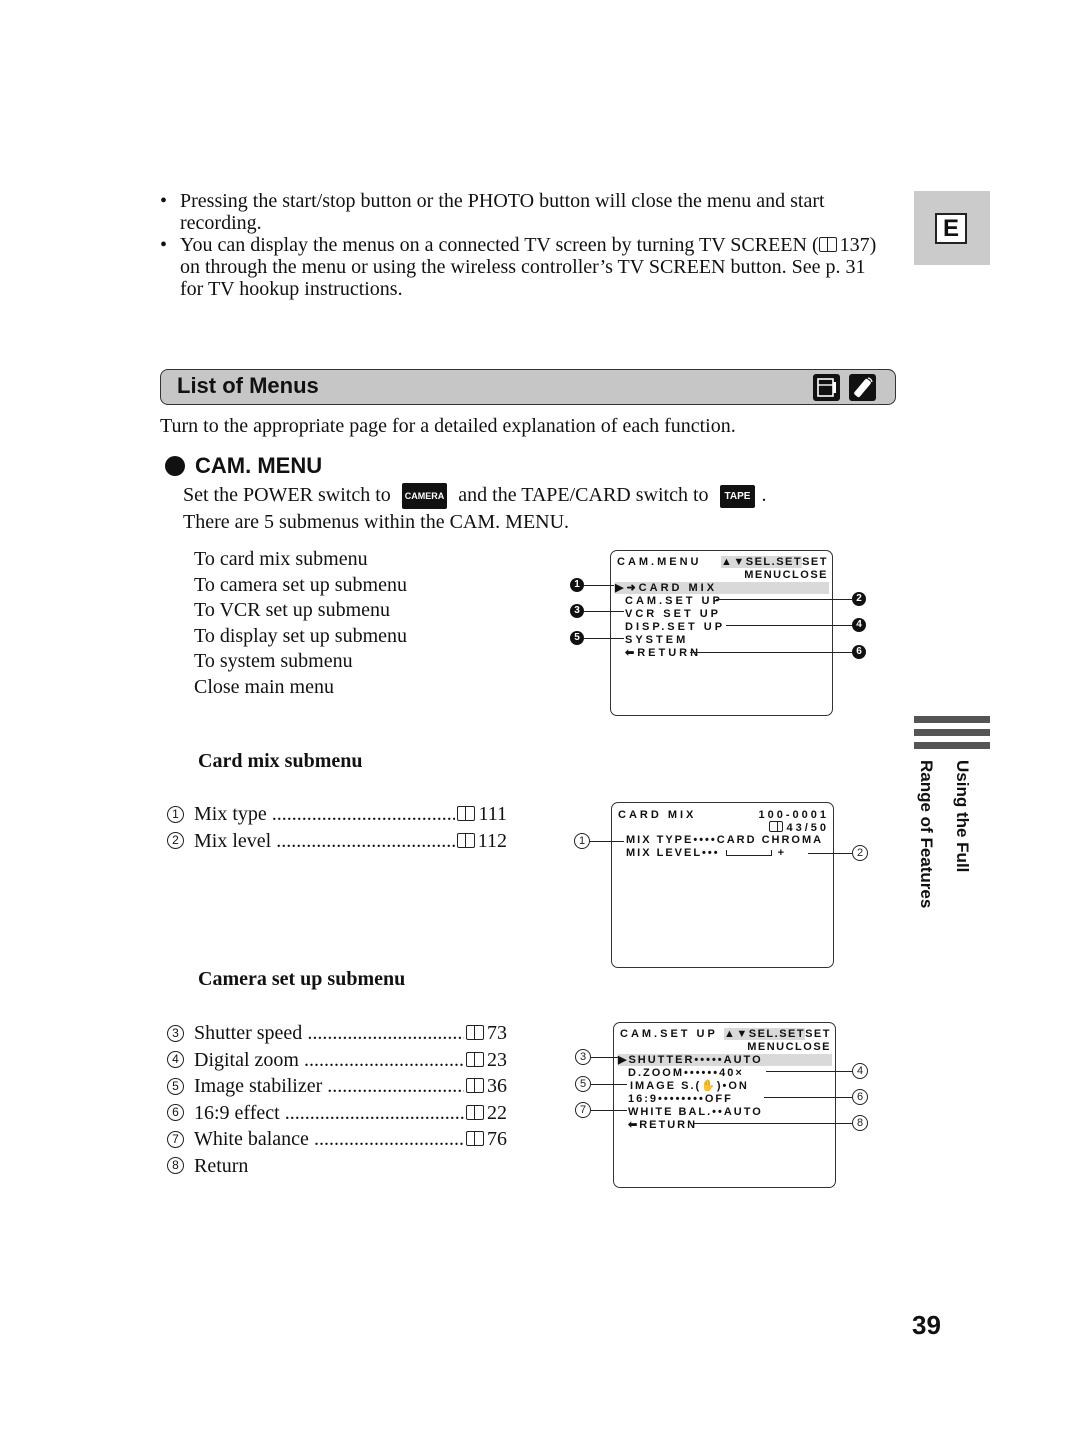 The image size is (1080, 1443). What do you see at coordinates (337, 1139) in the screenshot?
I see `toc-row: 7White balance76` at bounding box center [337, 1139].